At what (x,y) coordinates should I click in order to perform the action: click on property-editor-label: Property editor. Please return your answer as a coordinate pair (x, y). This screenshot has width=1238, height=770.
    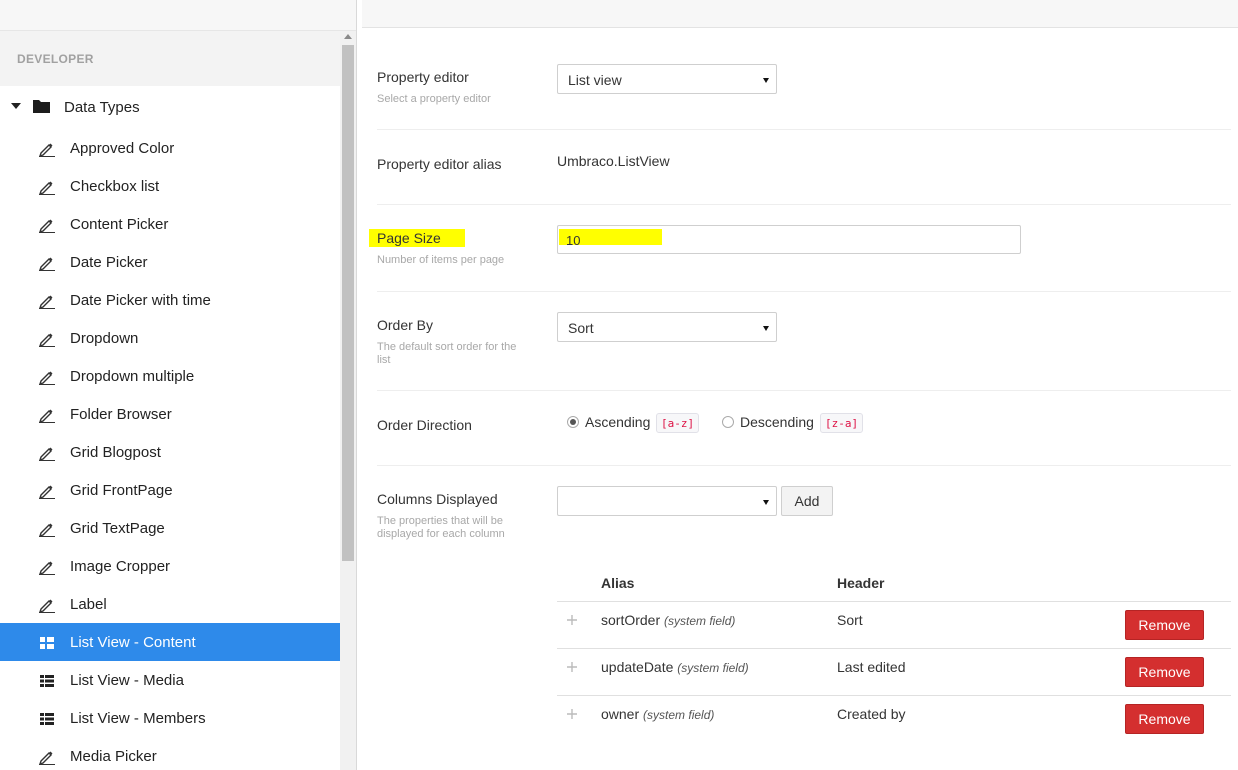
    Looking at the image, I should click on (423, 77).